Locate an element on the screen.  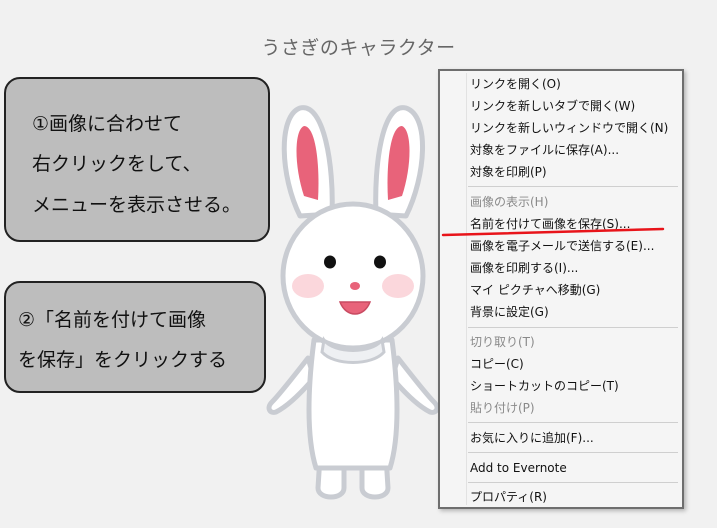
menu-item-properties: プロパティ(R) is located at coordinates (508, 497).